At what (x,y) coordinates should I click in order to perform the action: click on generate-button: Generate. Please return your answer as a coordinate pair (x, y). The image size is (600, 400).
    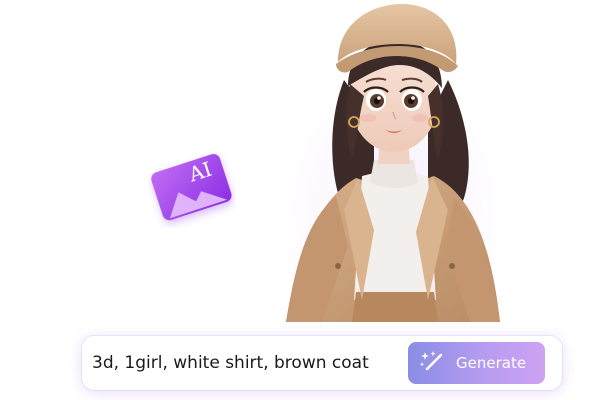
    Looking at the image, I should click on (476, 363).